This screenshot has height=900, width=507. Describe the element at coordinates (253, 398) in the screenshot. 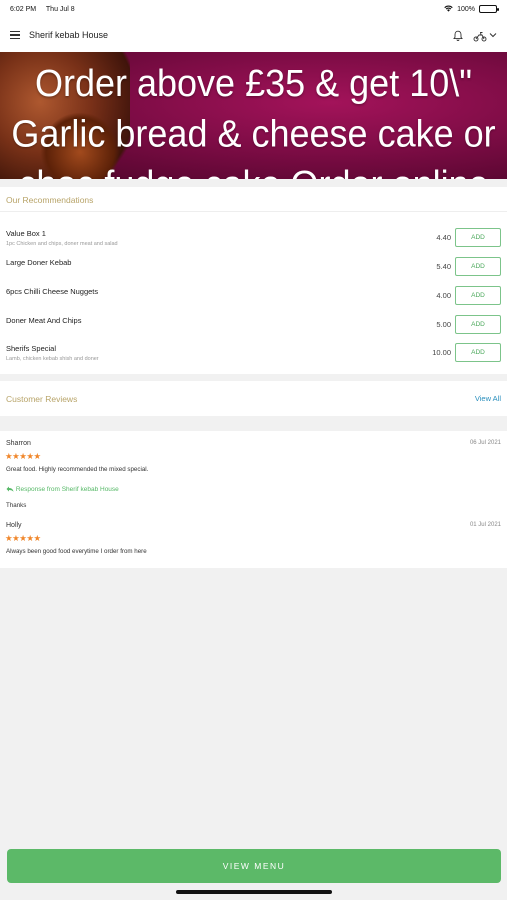

I see `reviews-header: Customer Reviews View All` at that location.